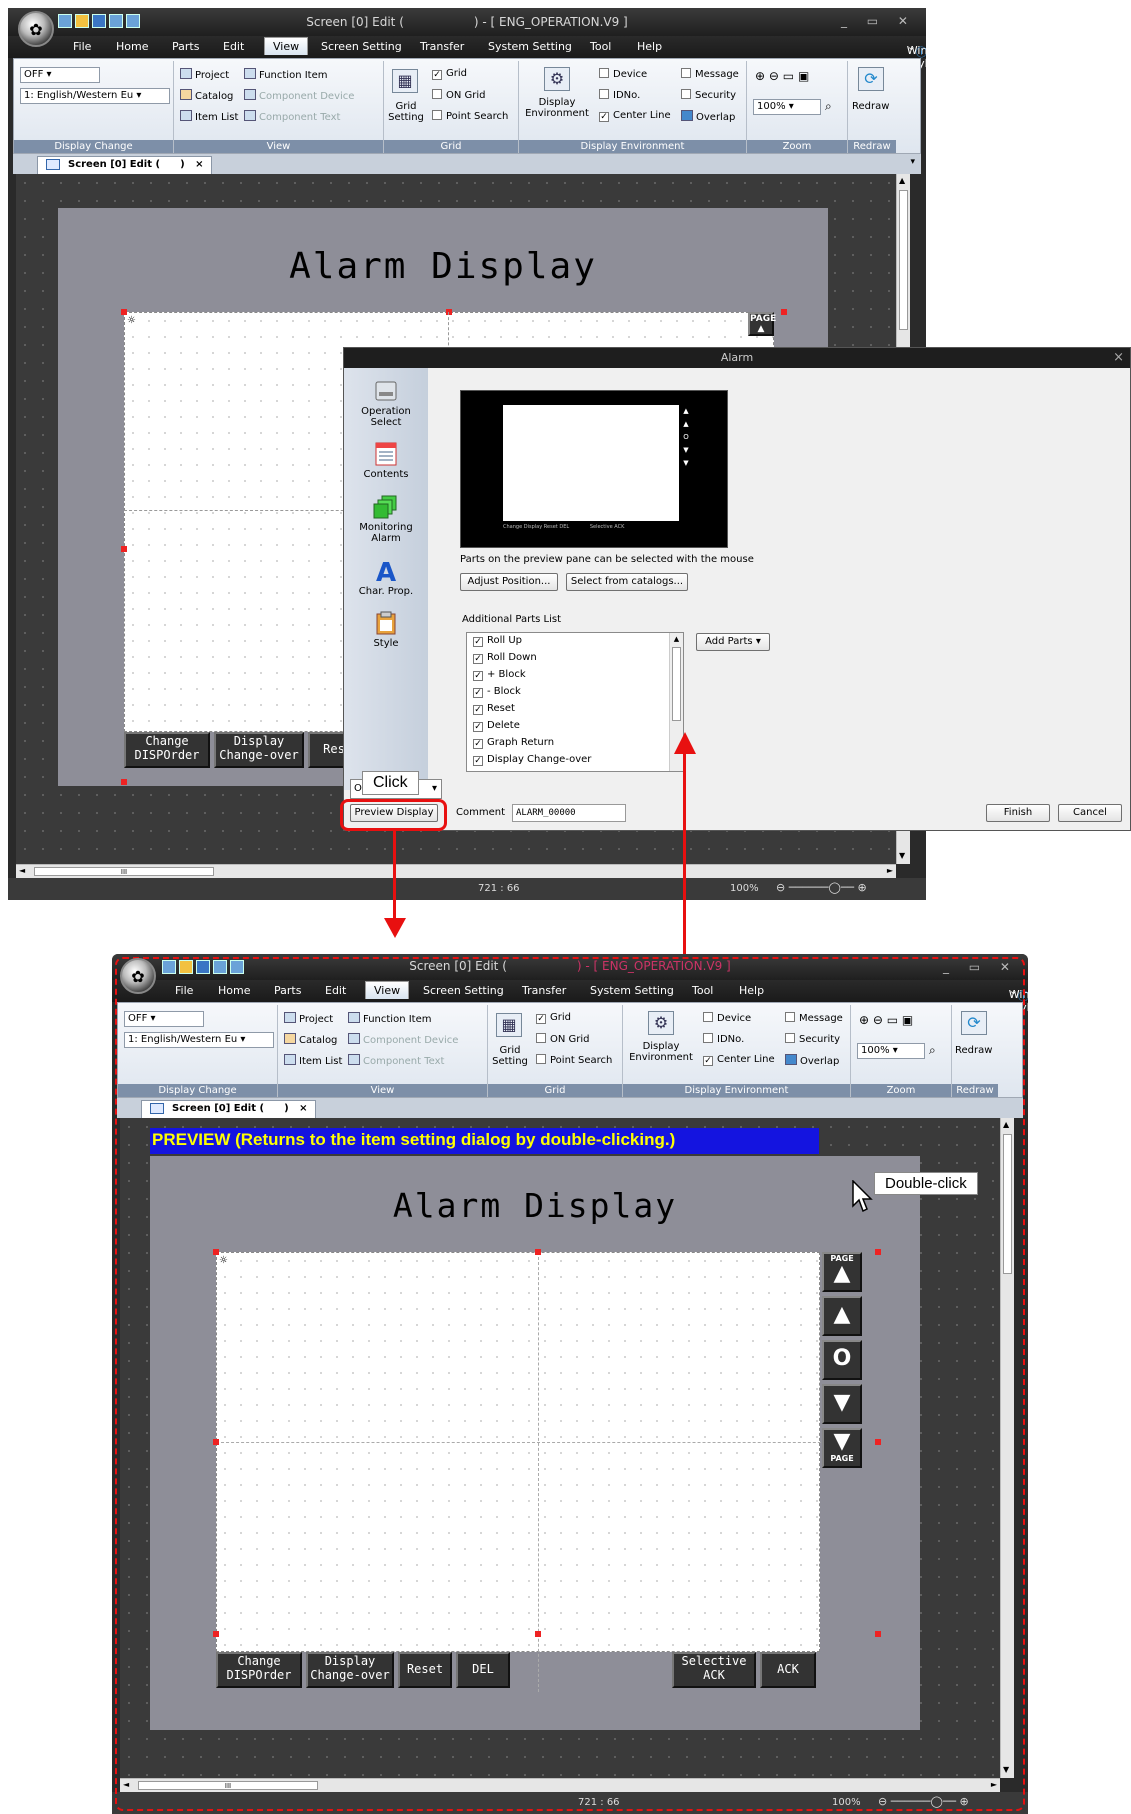 The height and width of the screenshot is (1814, 1131). Describe the element at coordinates (185, 46) in the screenshot. I see `menu-parts: Parts` at that location.